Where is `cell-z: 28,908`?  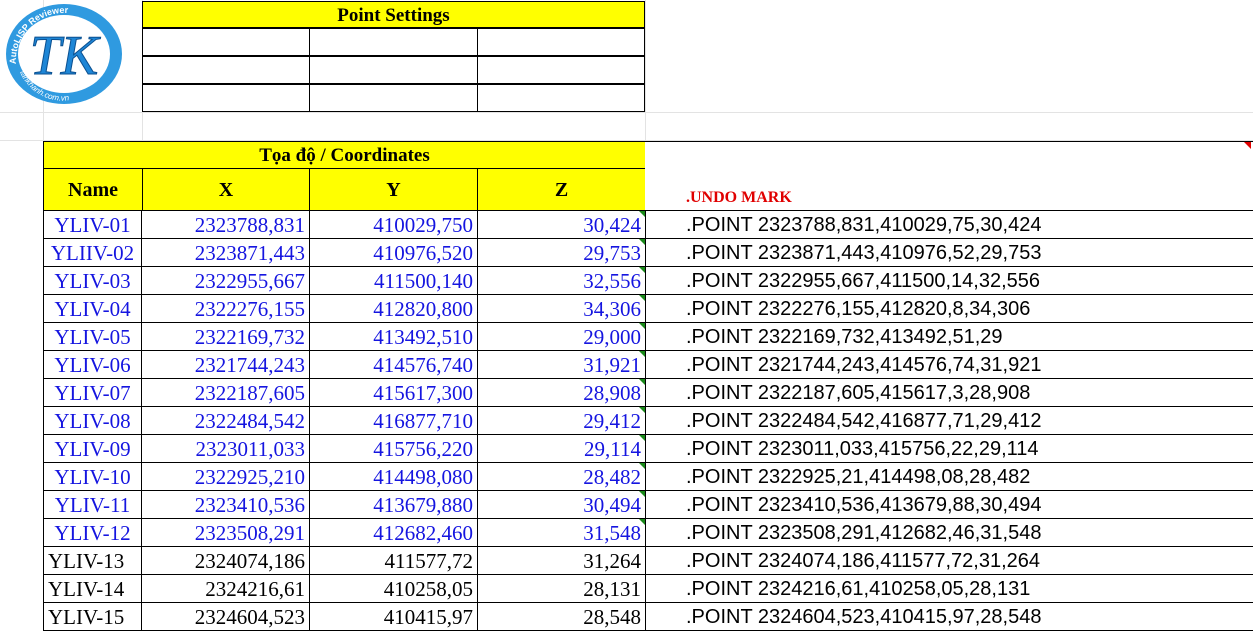 cell-z: 28,908 is located at coordinates (562, 393).